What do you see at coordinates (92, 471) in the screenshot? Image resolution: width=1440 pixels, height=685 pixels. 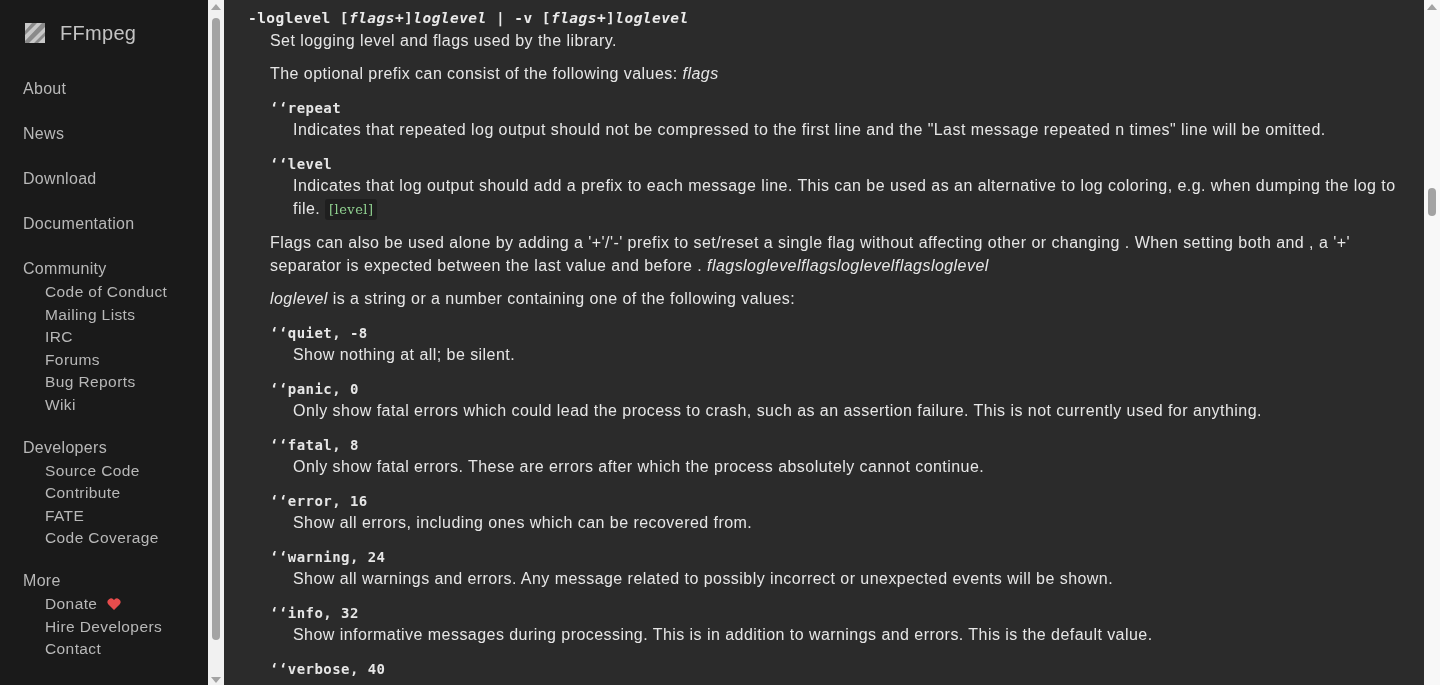 I see `sidebar-subitem: Source Code` at bounding box center [92, 471].